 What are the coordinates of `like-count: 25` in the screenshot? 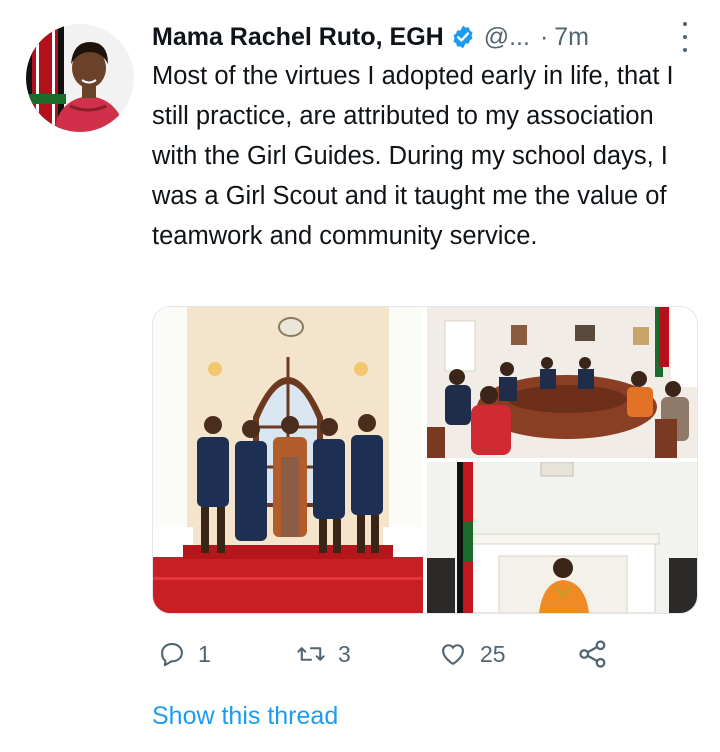 It's located at (493, 653).